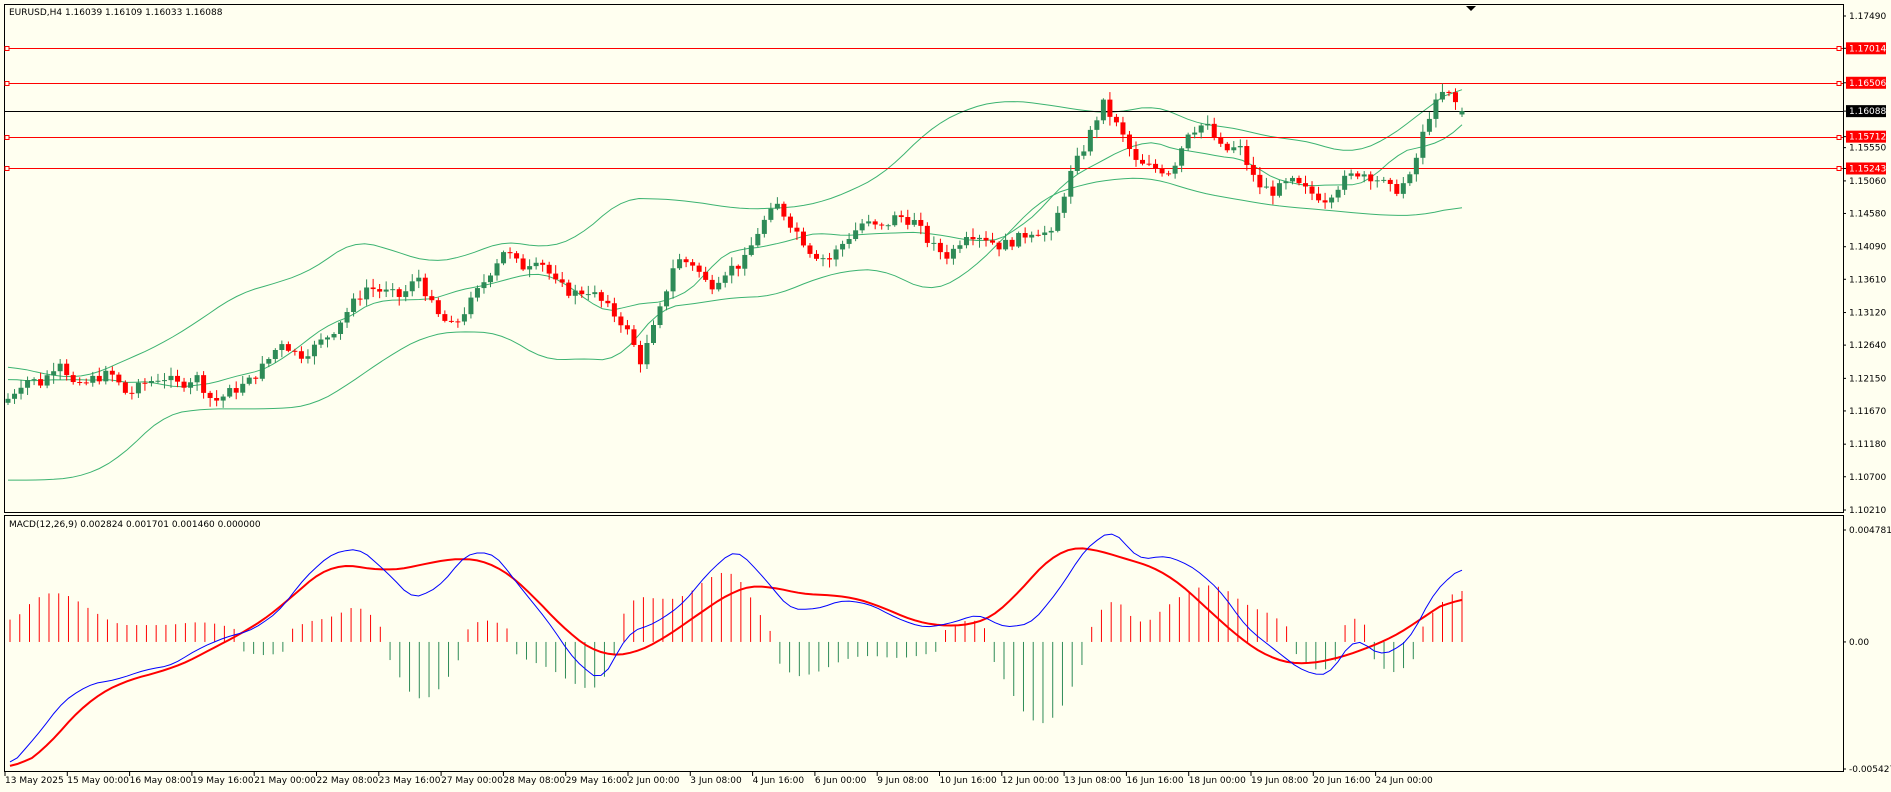 The height and width of the screenshot is (792, 1891). I want to click on svg-text: 13 Jun 08:00, so click(1092, 781).